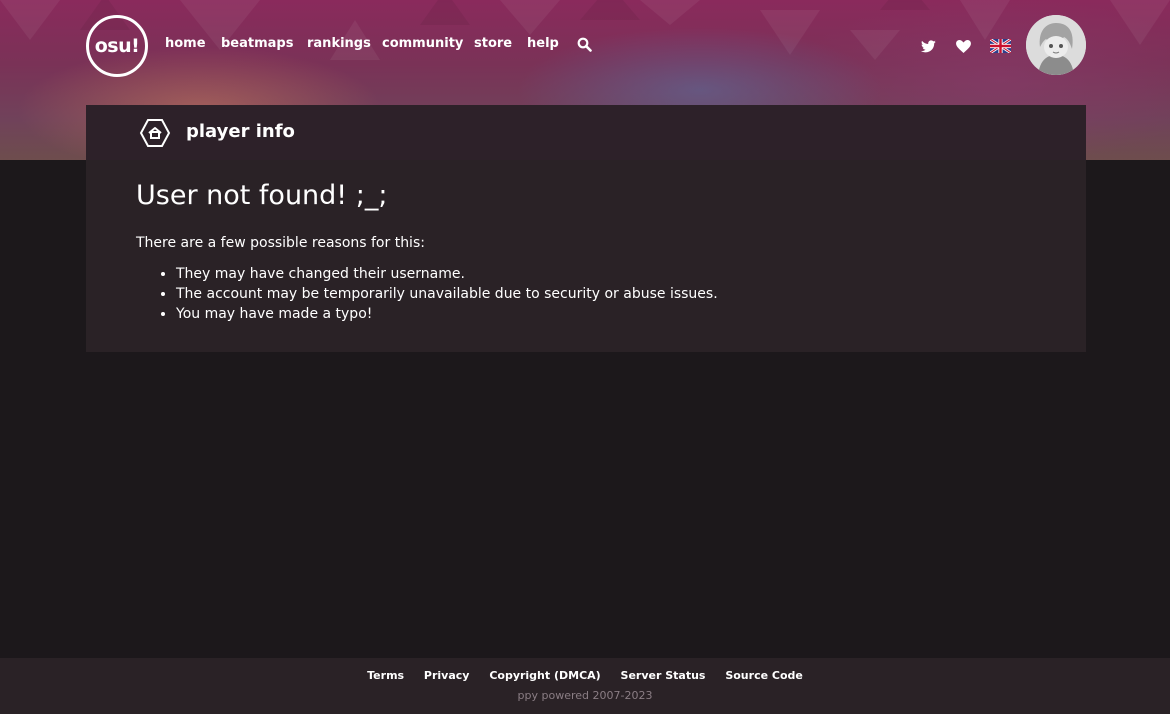 This screenshot has width=1170, height=714. I want to click on nav-link-rankings: rankings, so click(339, 43).